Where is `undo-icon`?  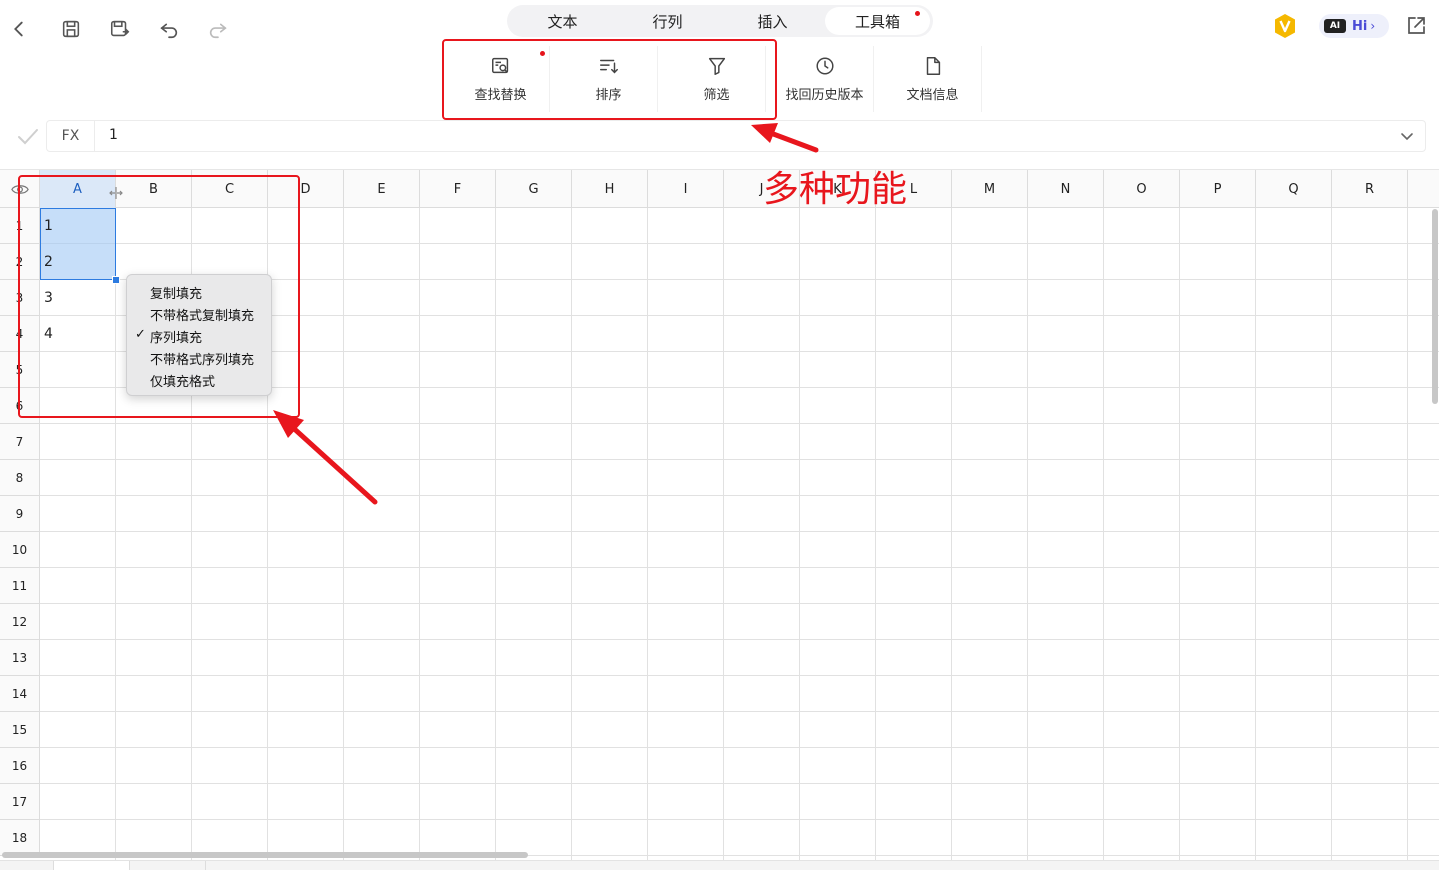
undo-icon is located at coordinates (169, 29).